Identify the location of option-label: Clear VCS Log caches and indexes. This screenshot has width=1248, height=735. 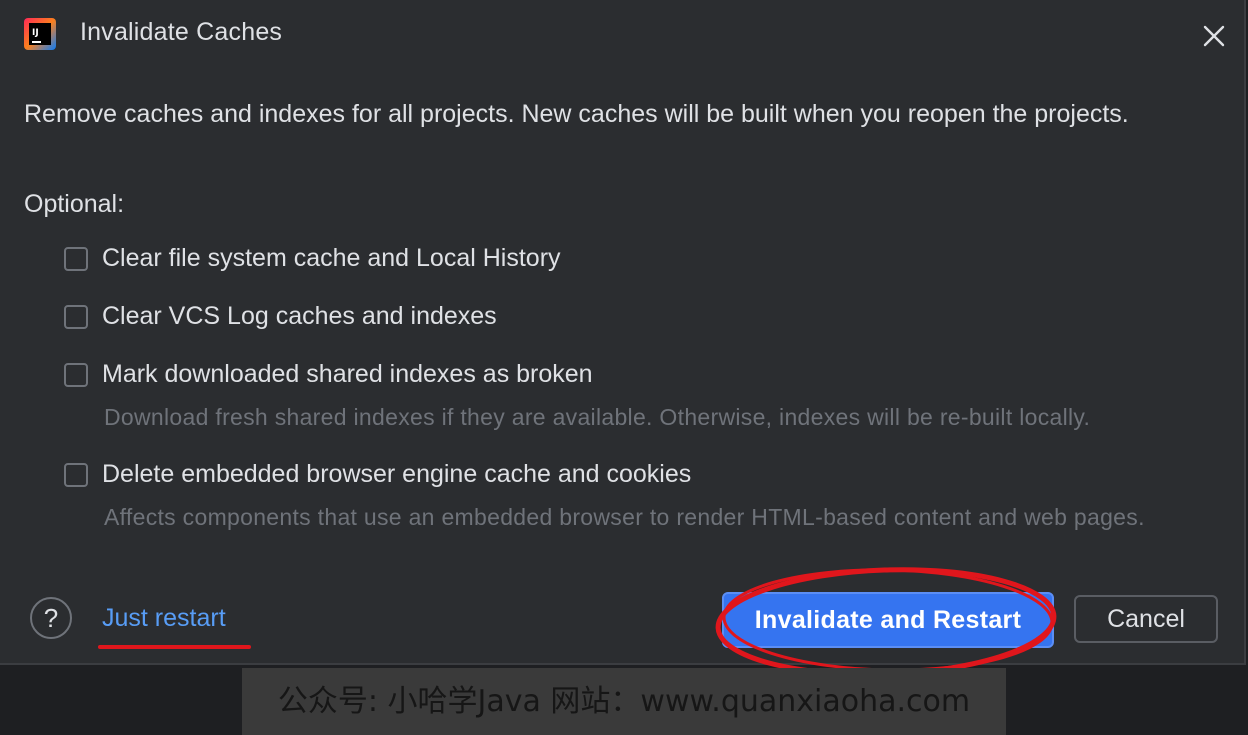
(299, 316).